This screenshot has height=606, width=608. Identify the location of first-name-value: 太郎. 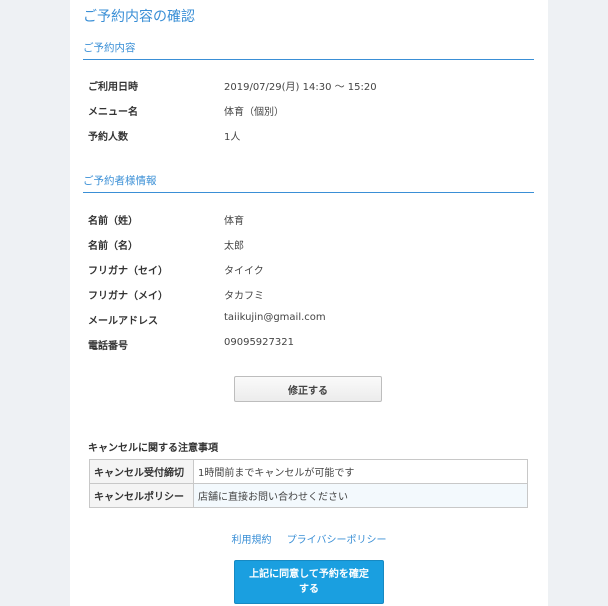
(234, 246).